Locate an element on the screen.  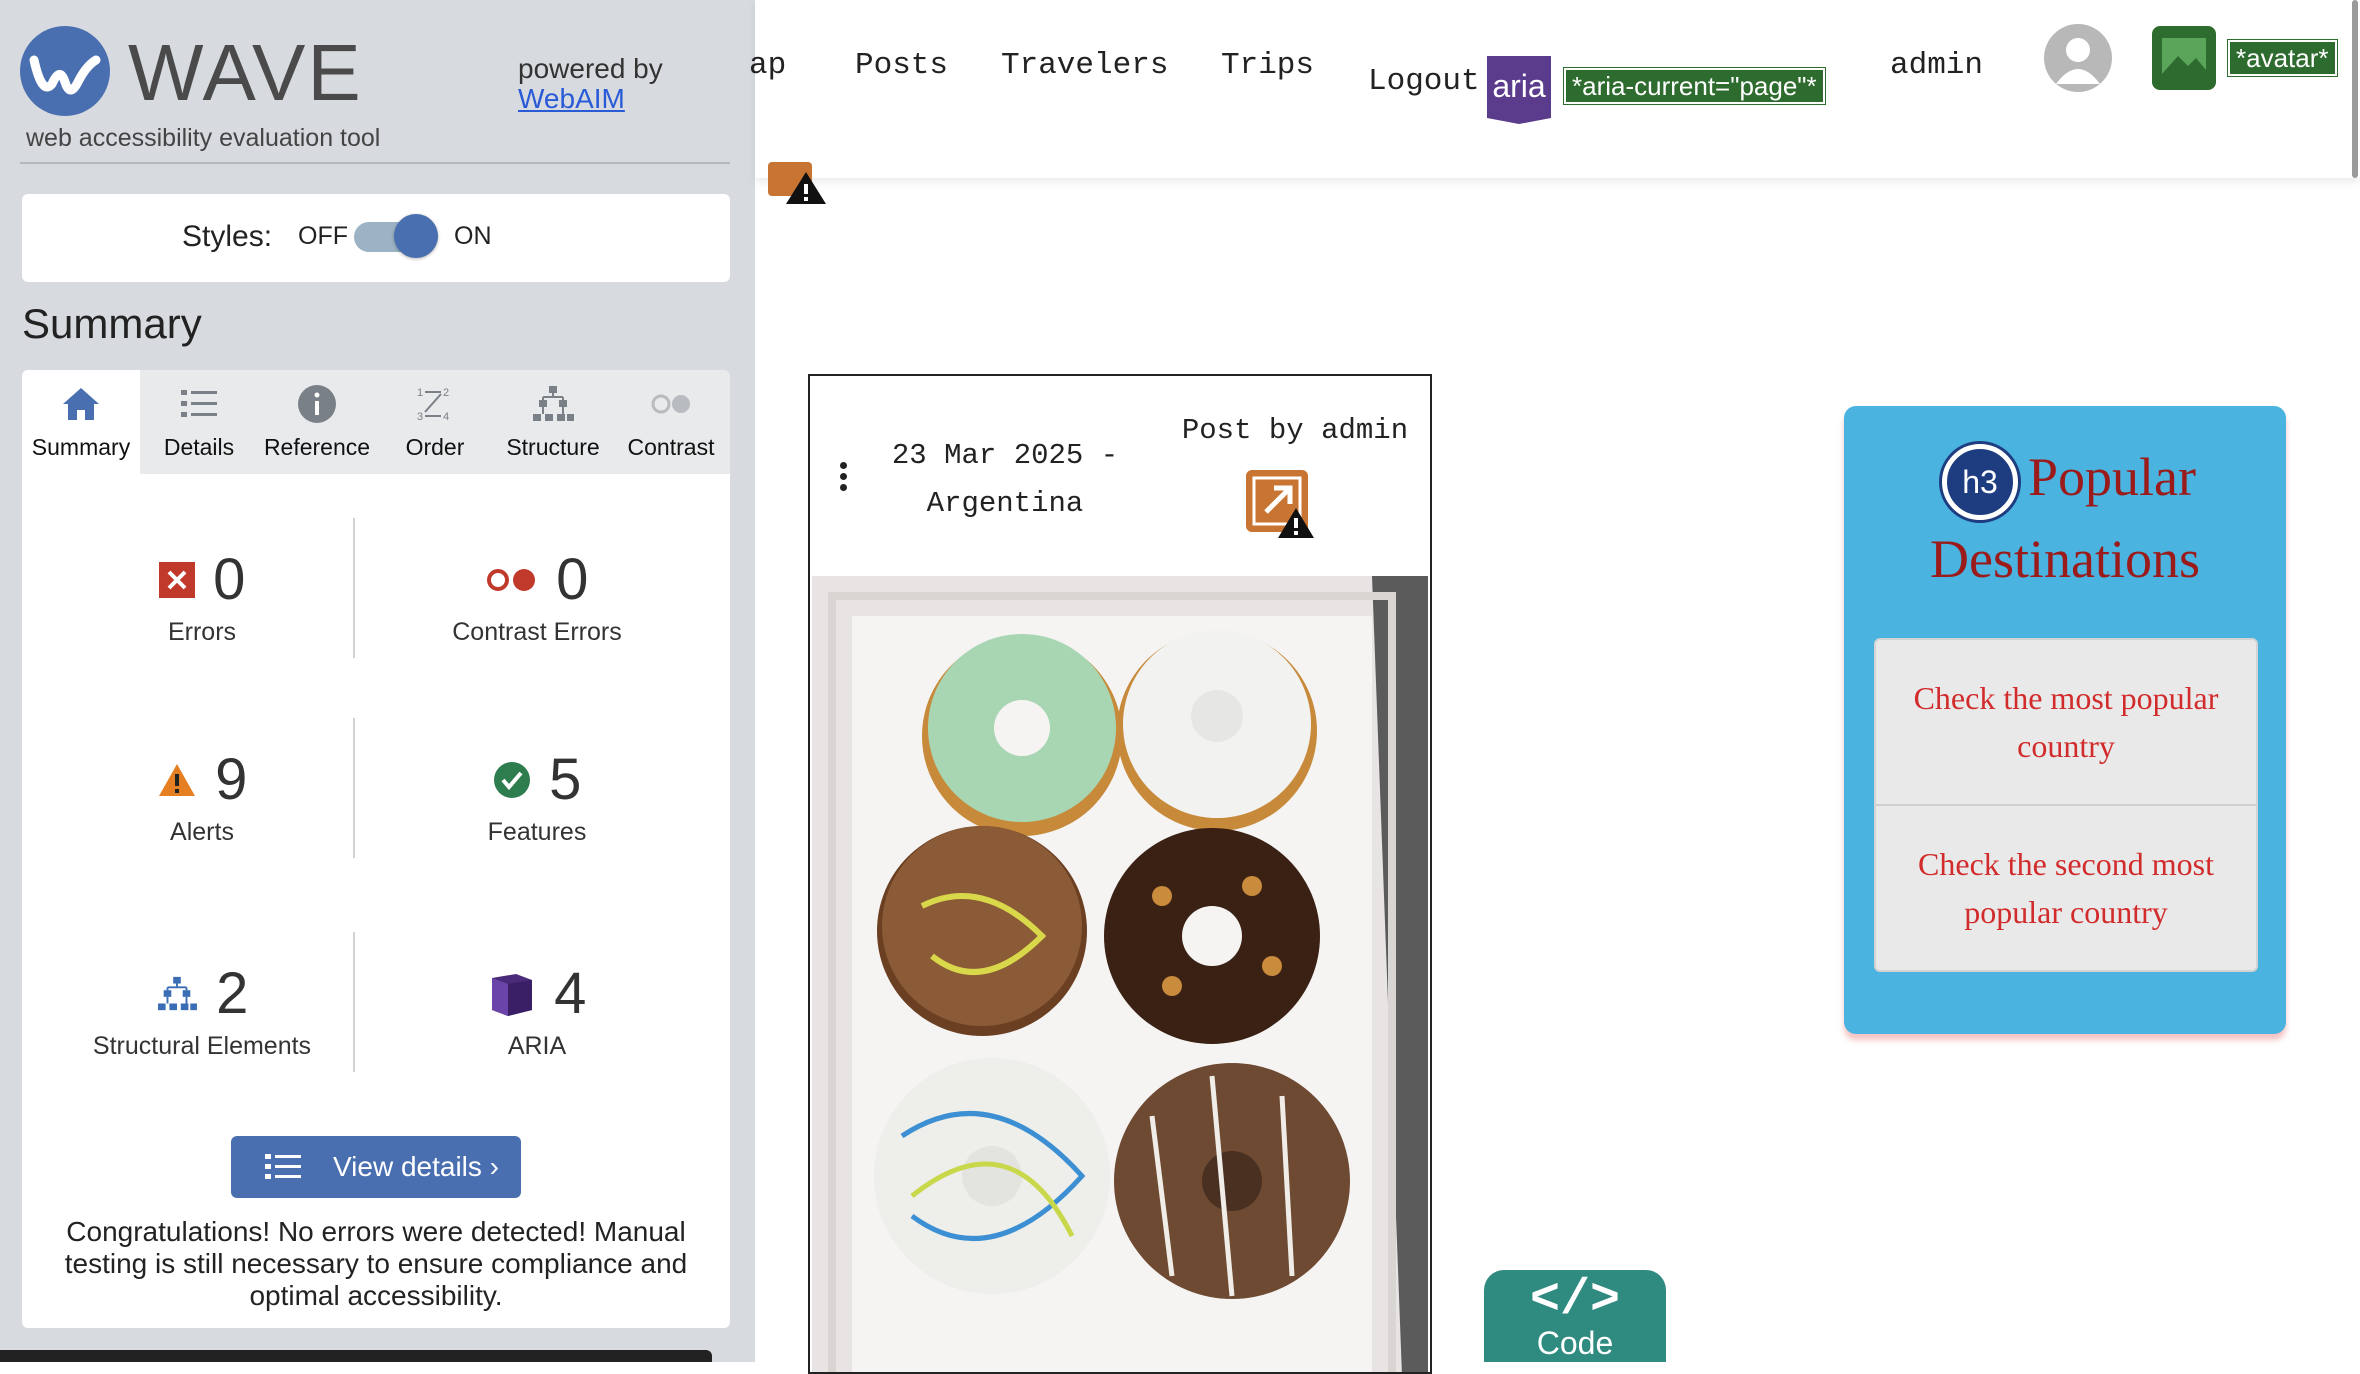
stat-aria: 4 ARIA is located at coordinates (537, 1011).